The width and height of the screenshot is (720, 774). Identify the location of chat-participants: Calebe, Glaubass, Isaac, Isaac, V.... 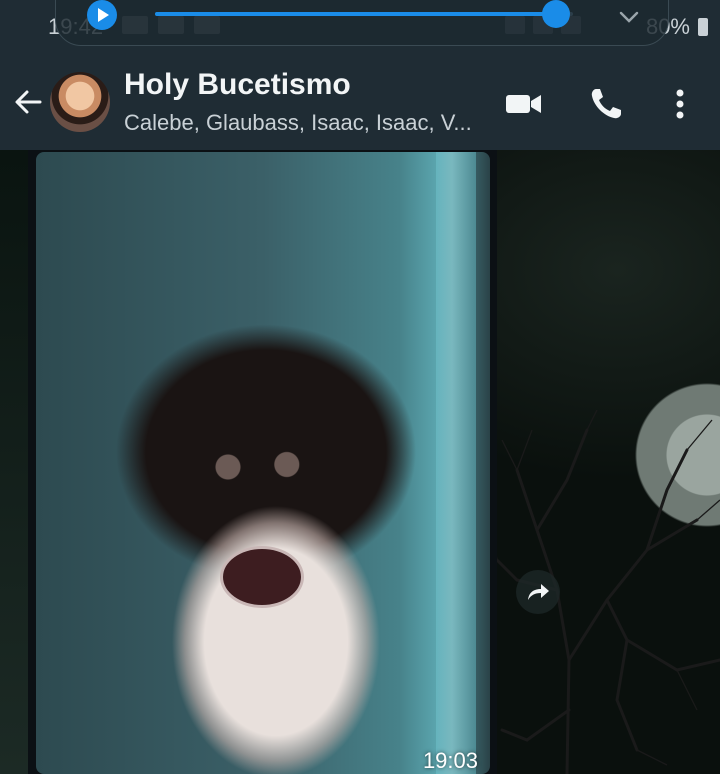
(298, 123).